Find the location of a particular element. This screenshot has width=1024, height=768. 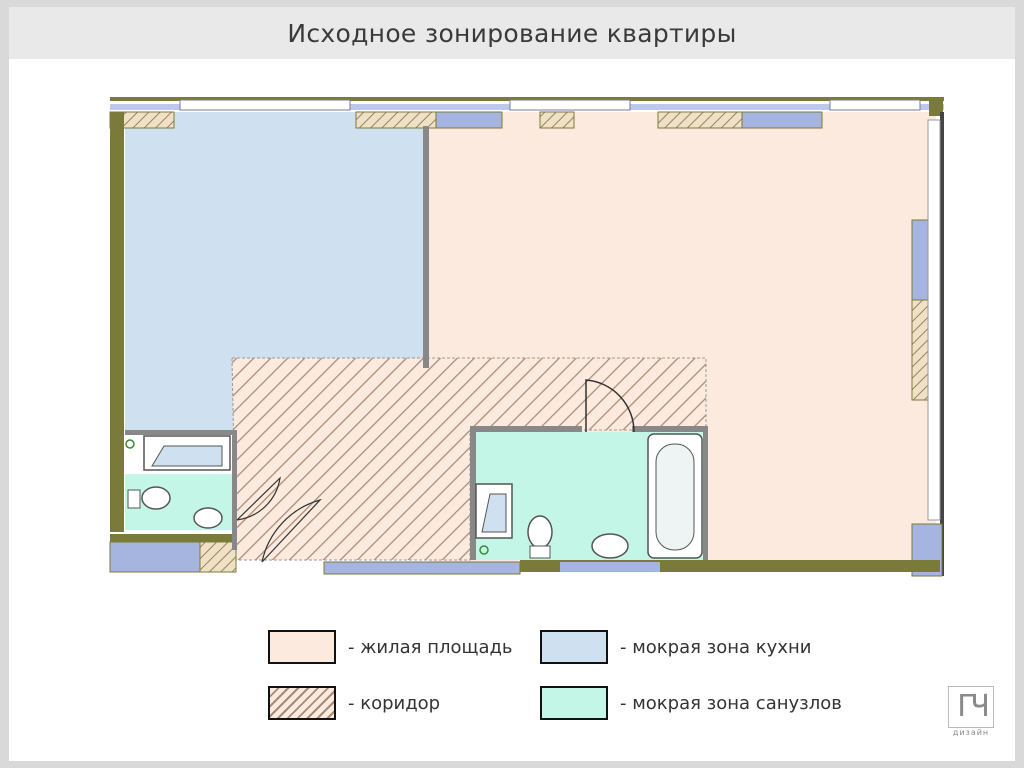

toilet-main is located at coordinates (540, 532).